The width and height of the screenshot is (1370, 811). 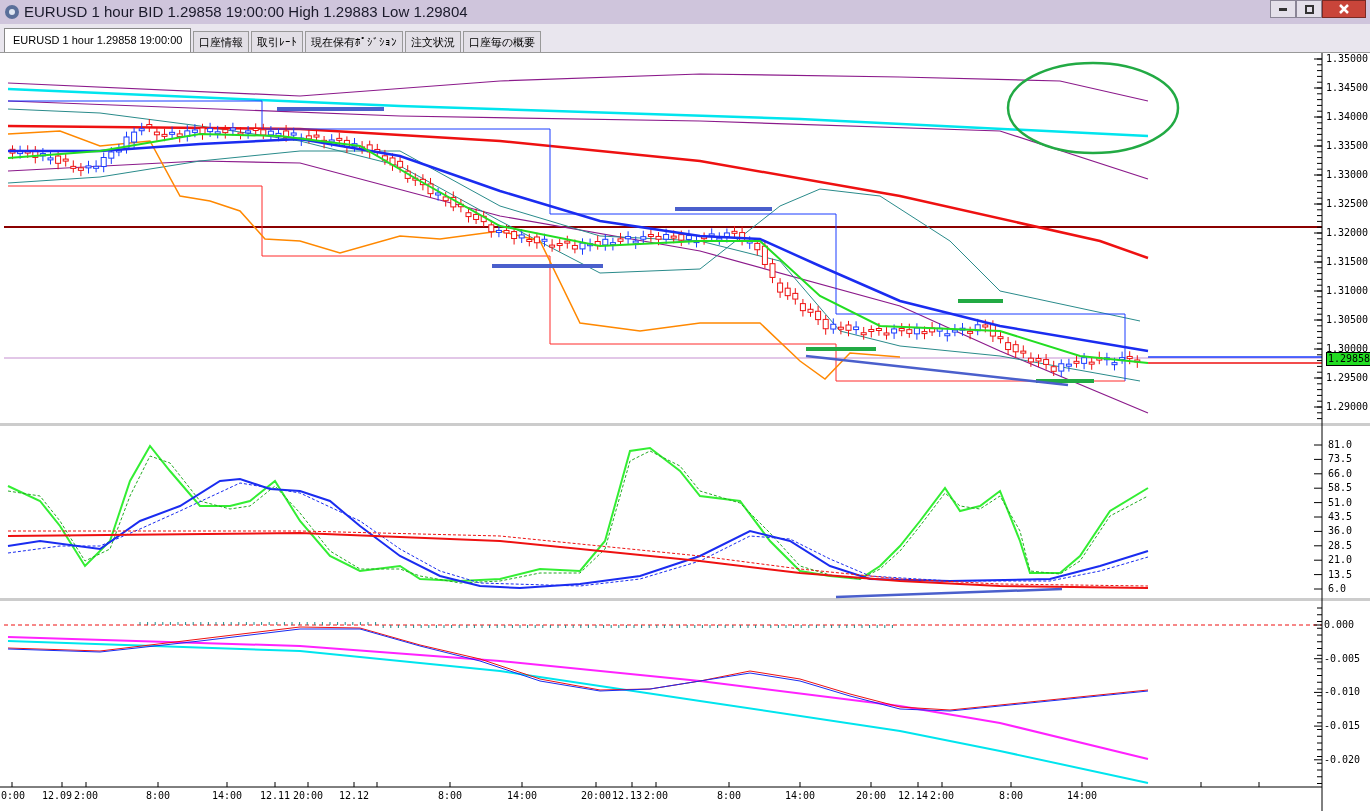 I want to click on window-title: EURUSD 1 hour BID 1.29858 19:00:00 High 1.29883 Low 1.29804, so click(x=246, y=11).